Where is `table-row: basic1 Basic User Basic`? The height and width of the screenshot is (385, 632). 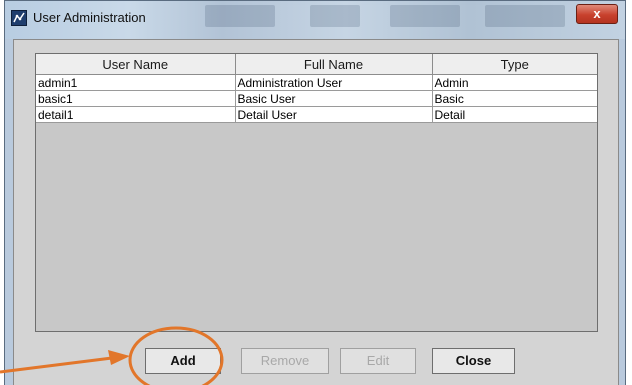
table-row: basic1 Basic User Basic is located at coordinates (316, 98).